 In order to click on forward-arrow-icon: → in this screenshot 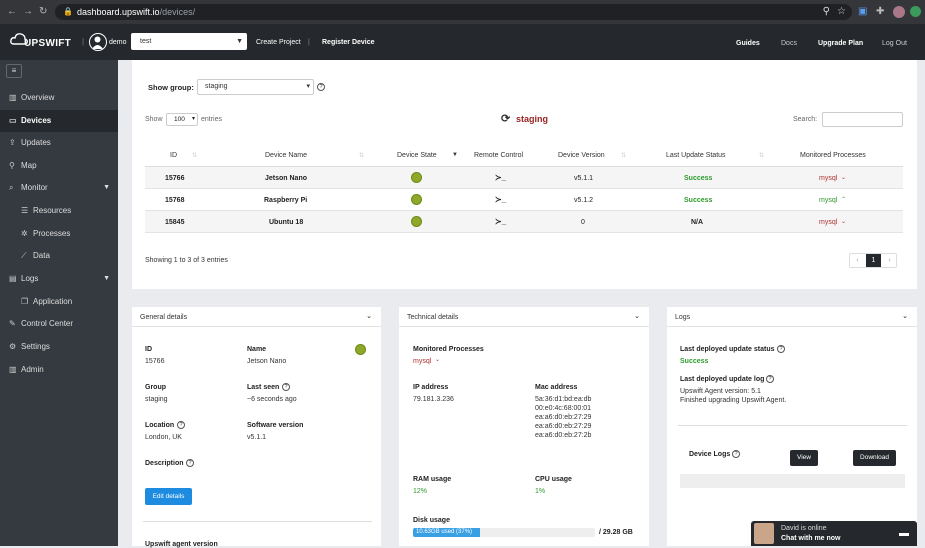, I will do `click(28, 12)`.